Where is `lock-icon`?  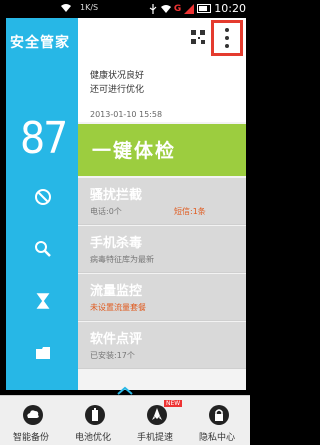
lock-icon is located at coordinates (219, 415).